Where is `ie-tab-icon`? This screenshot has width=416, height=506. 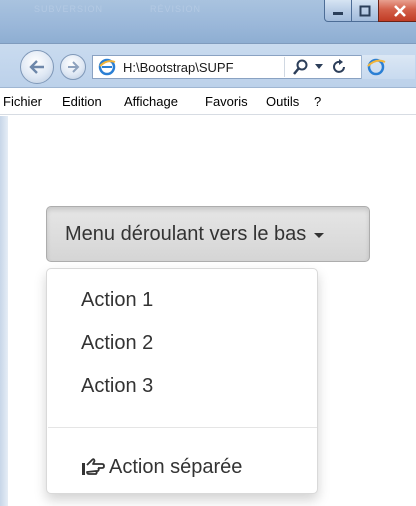
ie-tab-icon is located at coordinates (376, 67).